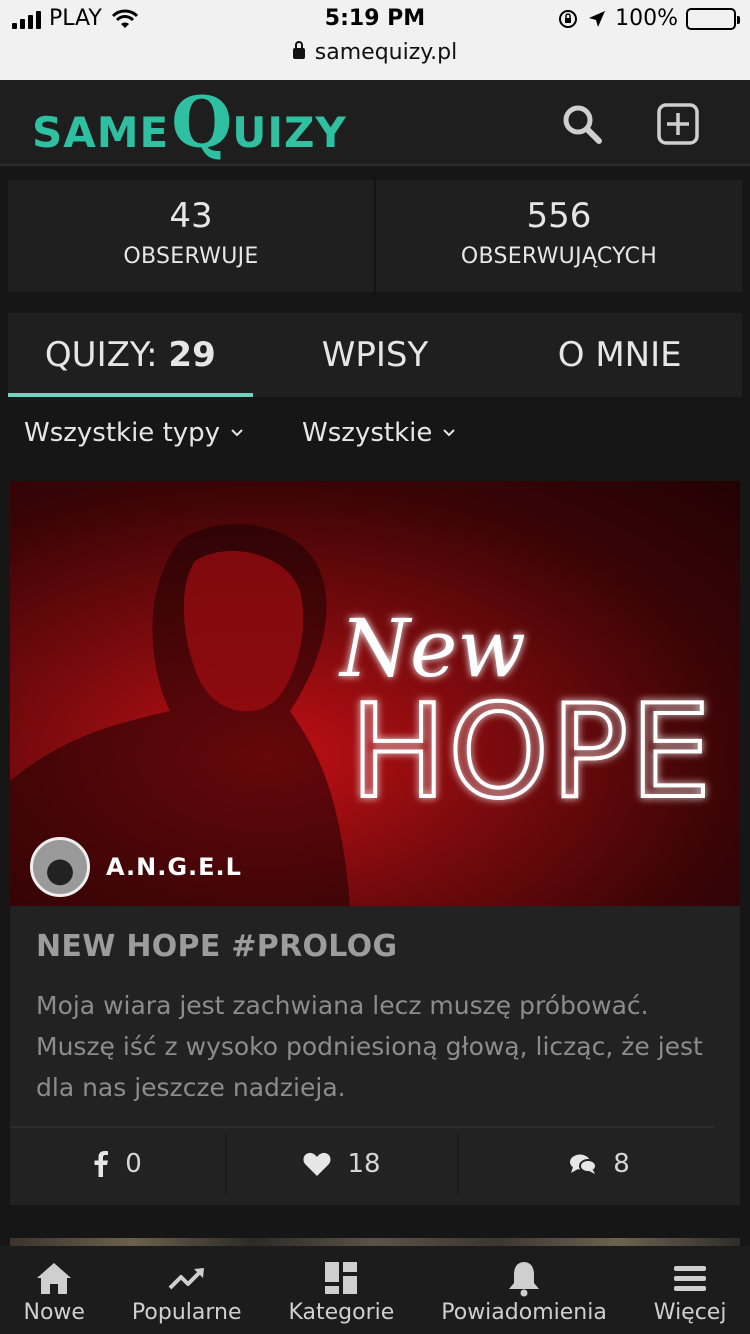  Describe the element at coordinates (597, 18) in the screenshot. I see `location-icon` at that location.